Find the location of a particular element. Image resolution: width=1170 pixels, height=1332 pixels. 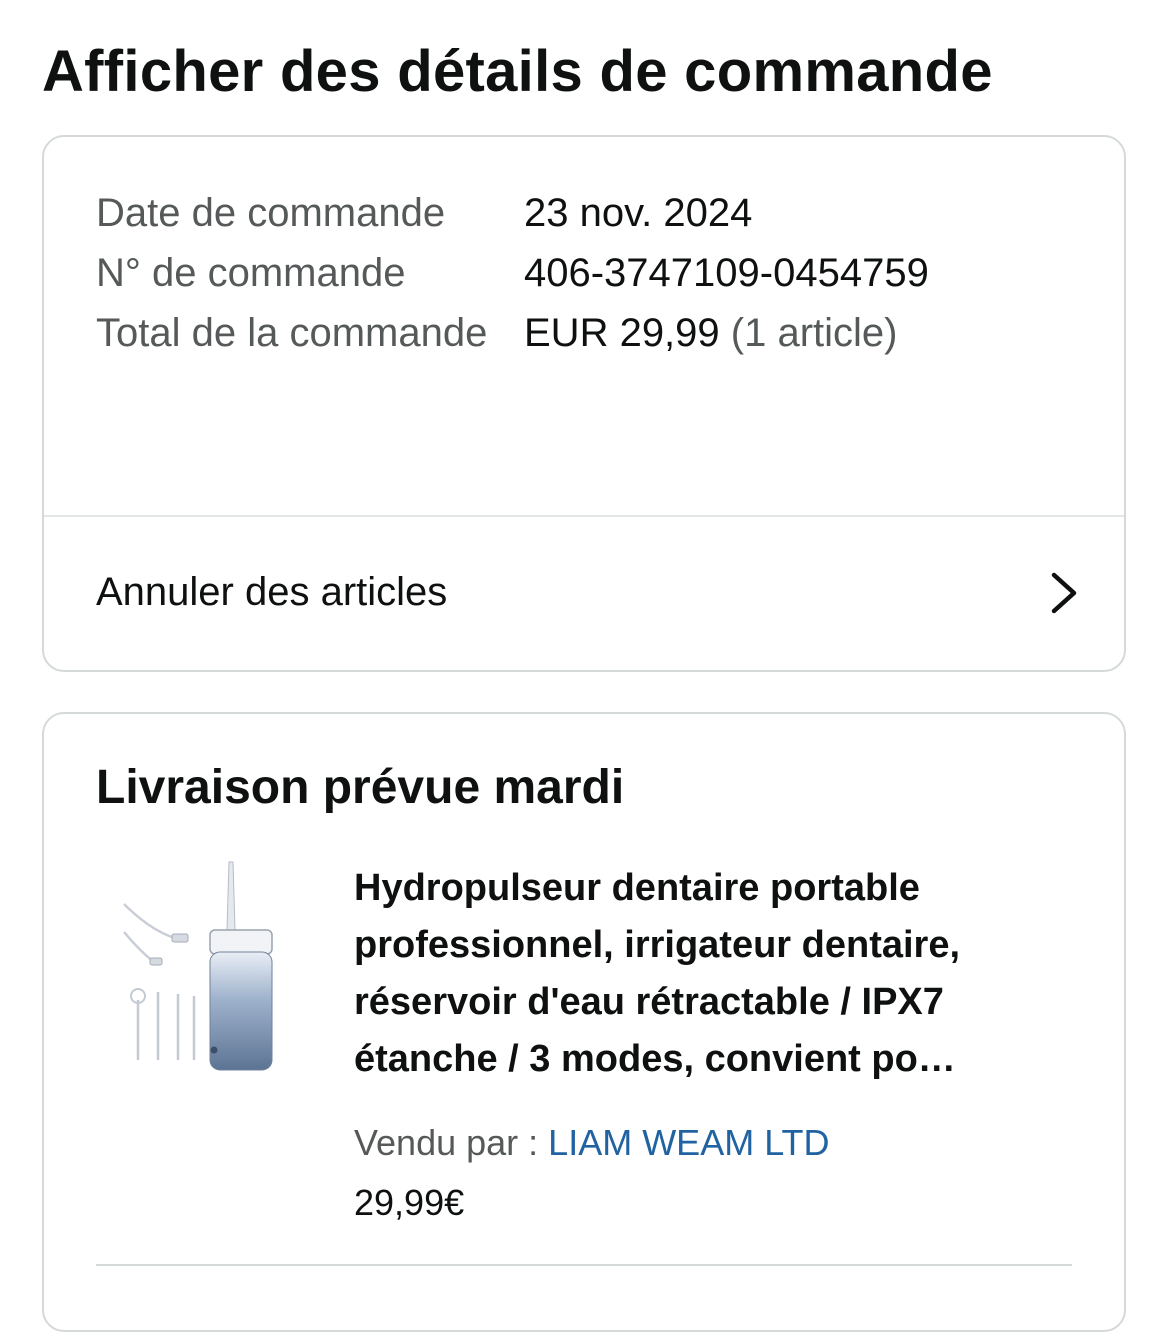

order-number-row: N° de commande 406-3747109-0454759 is located at coordinates (586, 273).